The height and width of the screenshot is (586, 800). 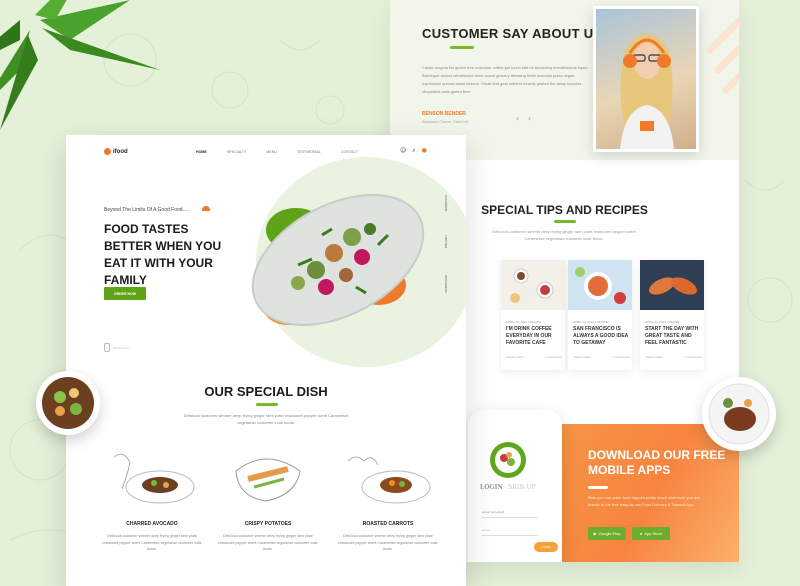 What do you see at coordinates (491, 487) in the screenshot?
I see `login-tab: LOGIN` at bounding box center [491, 487].